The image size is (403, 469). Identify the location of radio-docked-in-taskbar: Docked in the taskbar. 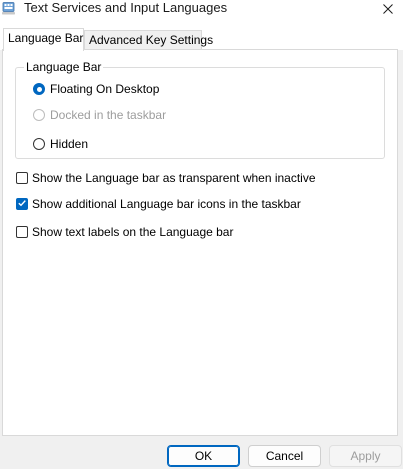
(99, 115).